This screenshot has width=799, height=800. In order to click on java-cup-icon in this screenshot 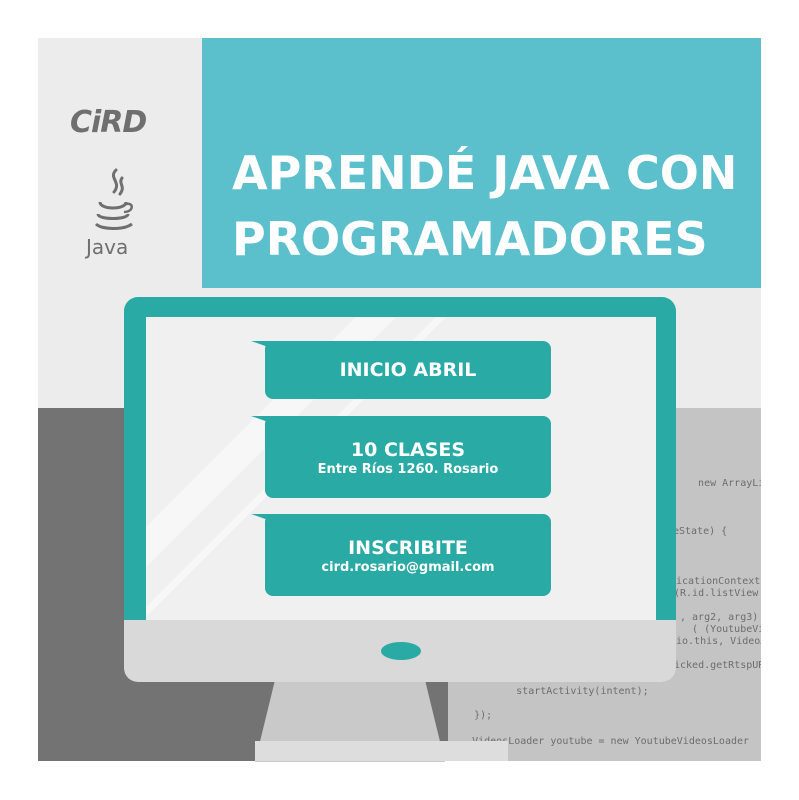, I will do `click(113, 199)`.